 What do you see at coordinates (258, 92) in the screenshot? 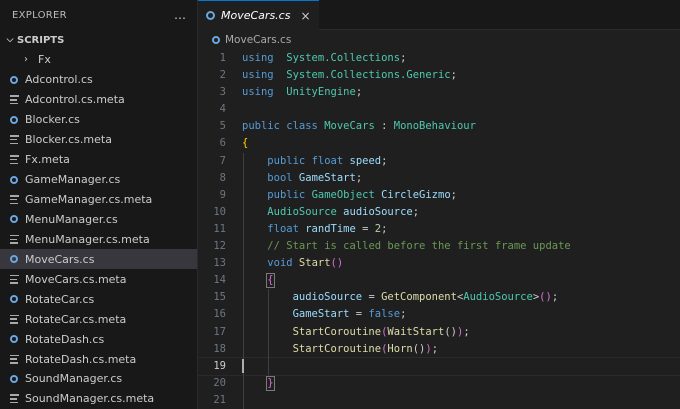
I see `code-token: using` at bounding box center [258, 92].